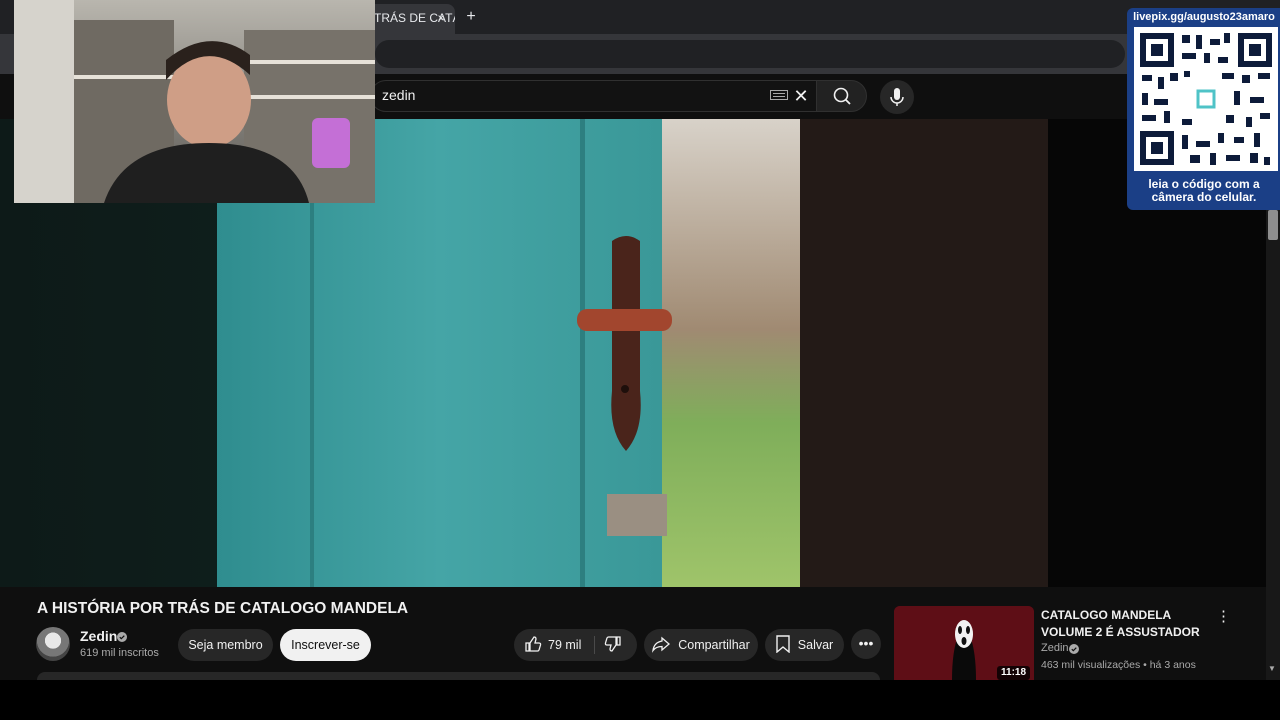 This screenshot has width=1280, height=720. I want to click on qr-code-icon, so click(1206, 99).